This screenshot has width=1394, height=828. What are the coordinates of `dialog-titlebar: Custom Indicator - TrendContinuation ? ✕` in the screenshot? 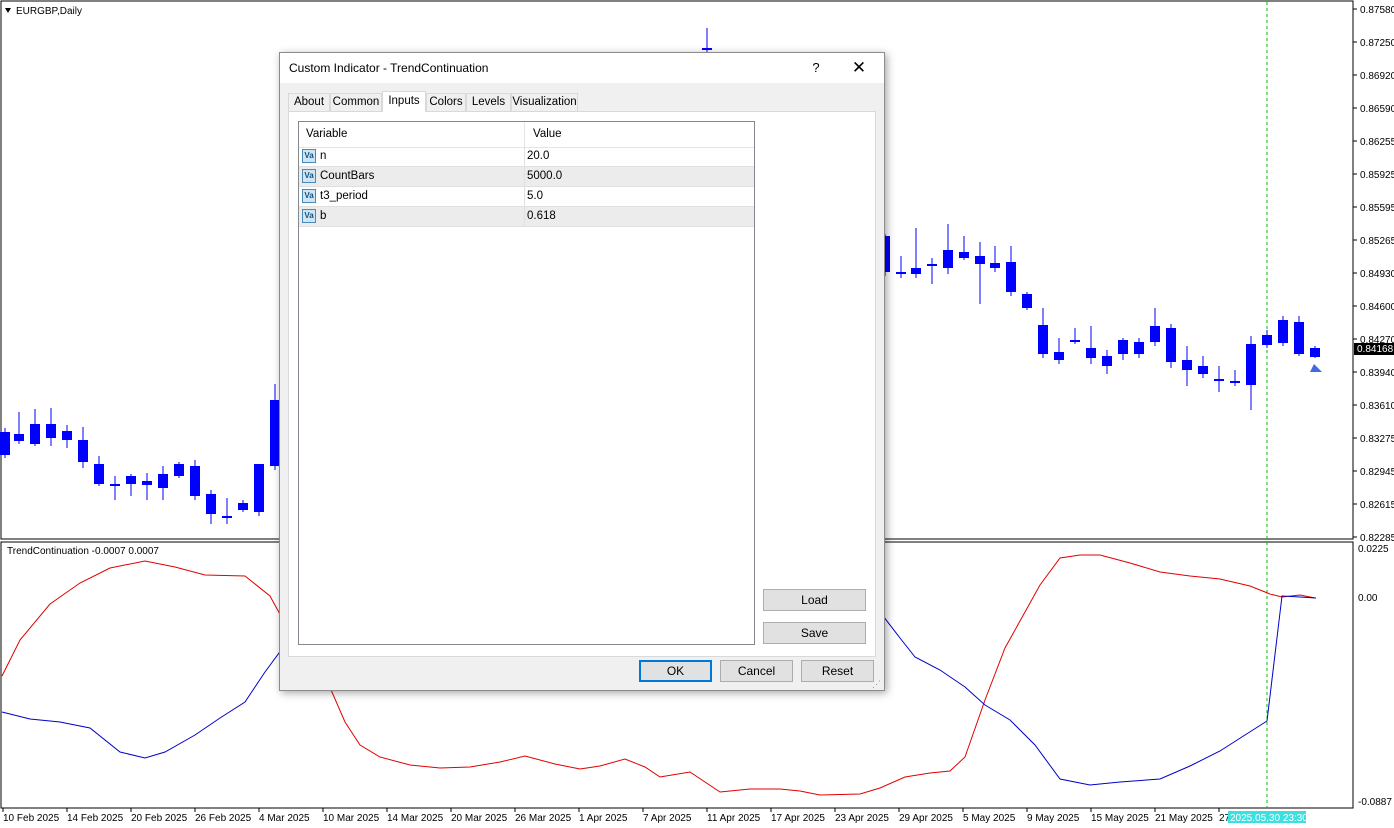 It's located at (582, 68).